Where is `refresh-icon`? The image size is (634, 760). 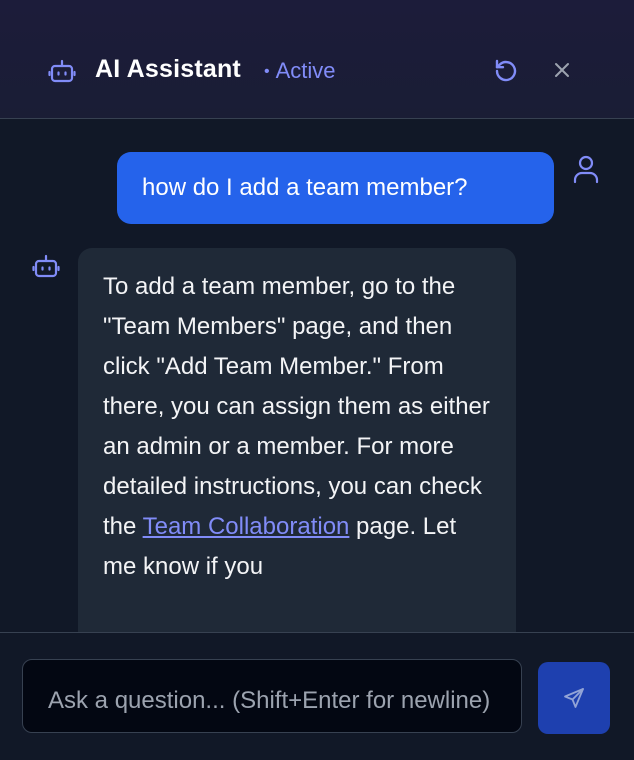 refresh-icon is located at coordinates (506, 71).